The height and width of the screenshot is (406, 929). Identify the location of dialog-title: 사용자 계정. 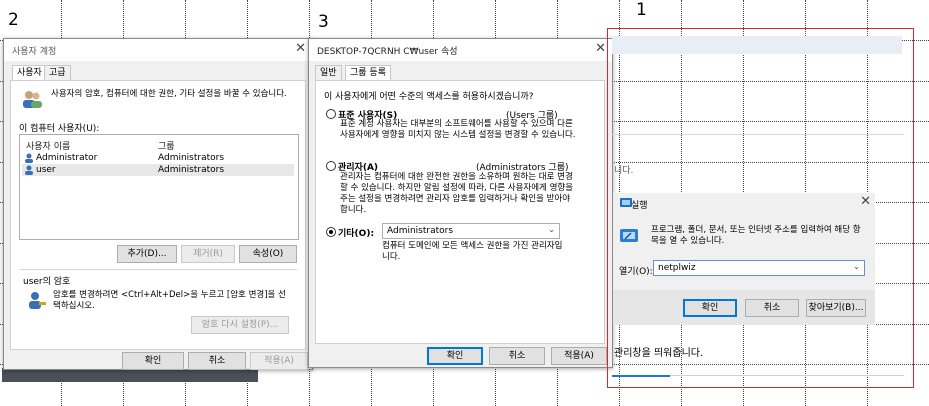
(34, 52).